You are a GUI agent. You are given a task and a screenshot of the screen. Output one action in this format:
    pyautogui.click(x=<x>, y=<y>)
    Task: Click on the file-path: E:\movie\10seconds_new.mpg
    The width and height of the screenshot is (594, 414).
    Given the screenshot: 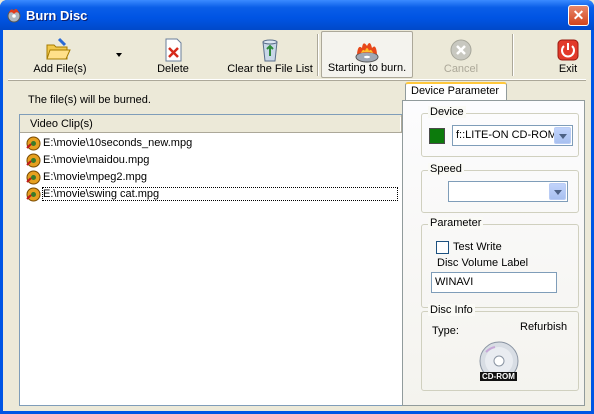 What is the action you would take?
    pyautogui.click(x=118, y=143)
    